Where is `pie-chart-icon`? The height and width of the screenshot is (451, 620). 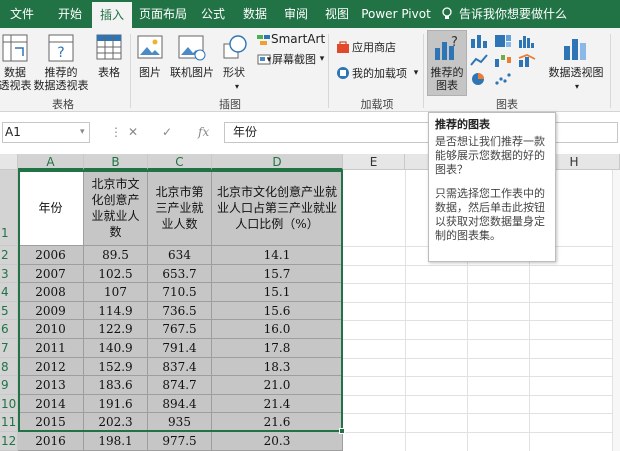
pie-chart-icon is located at coordinates (479, 79).